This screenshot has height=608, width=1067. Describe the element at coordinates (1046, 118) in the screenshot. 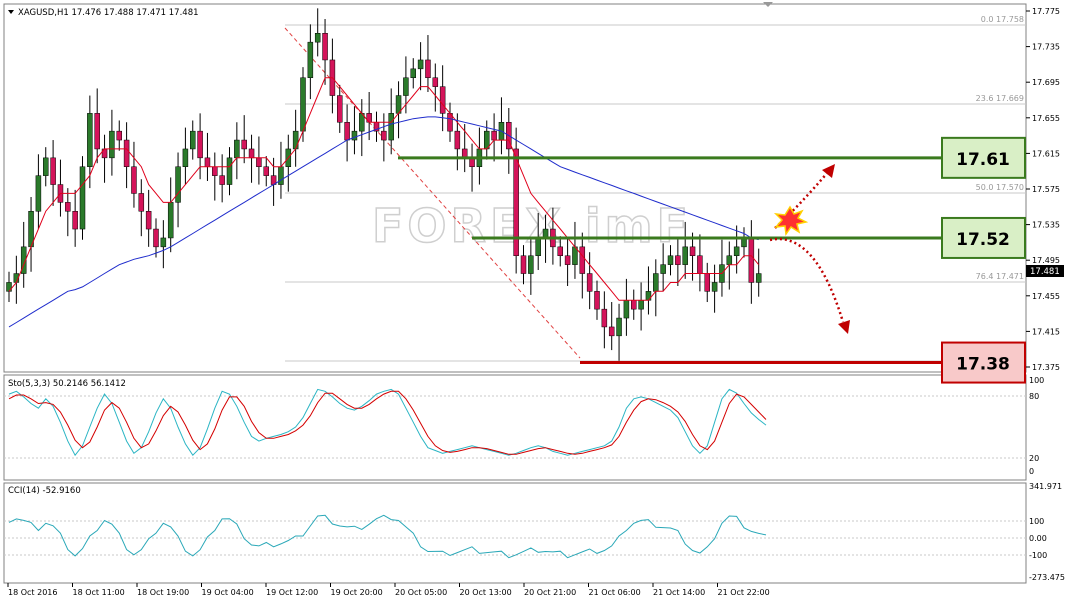

I see `price-tick-label: 17.655` at that location.